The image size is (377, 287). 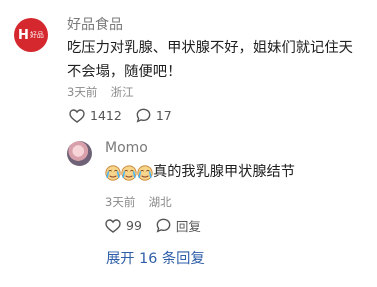 I want to click on comment-reply-button: 17, so click(x=154, y=115).